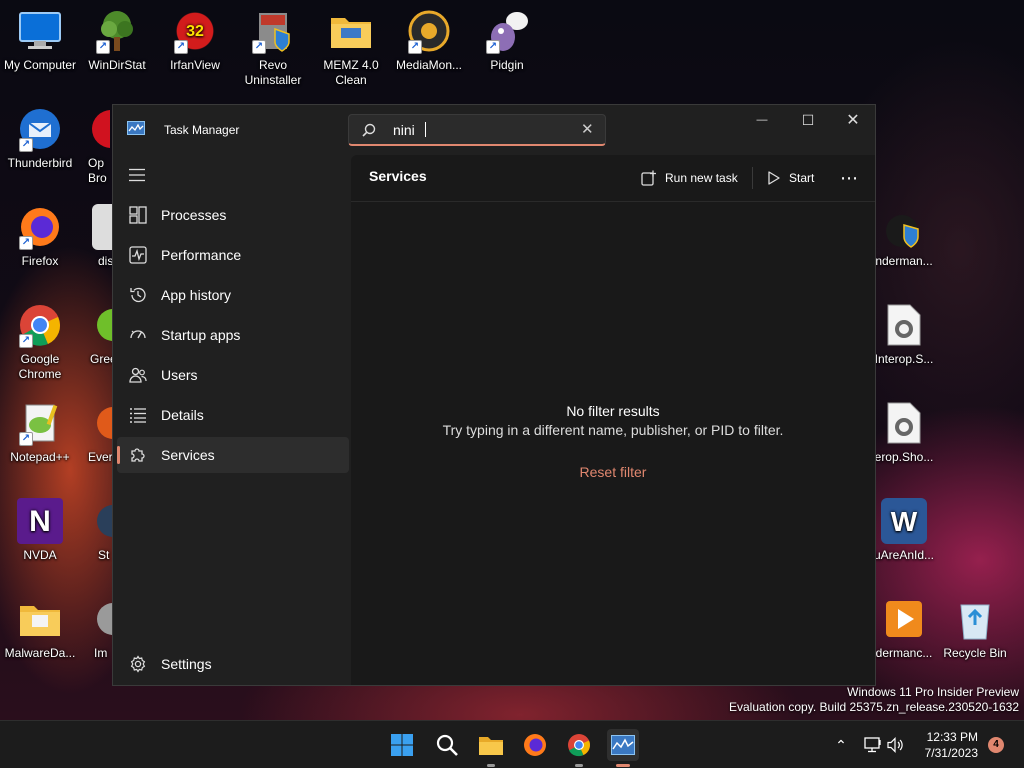 The height and width of the screenshot is (768, 1024). Describe the element at coordinates (117, 40) in the screenshot. I see `desktop-icon-windirstat: ↗ WinDirStat` at that location.